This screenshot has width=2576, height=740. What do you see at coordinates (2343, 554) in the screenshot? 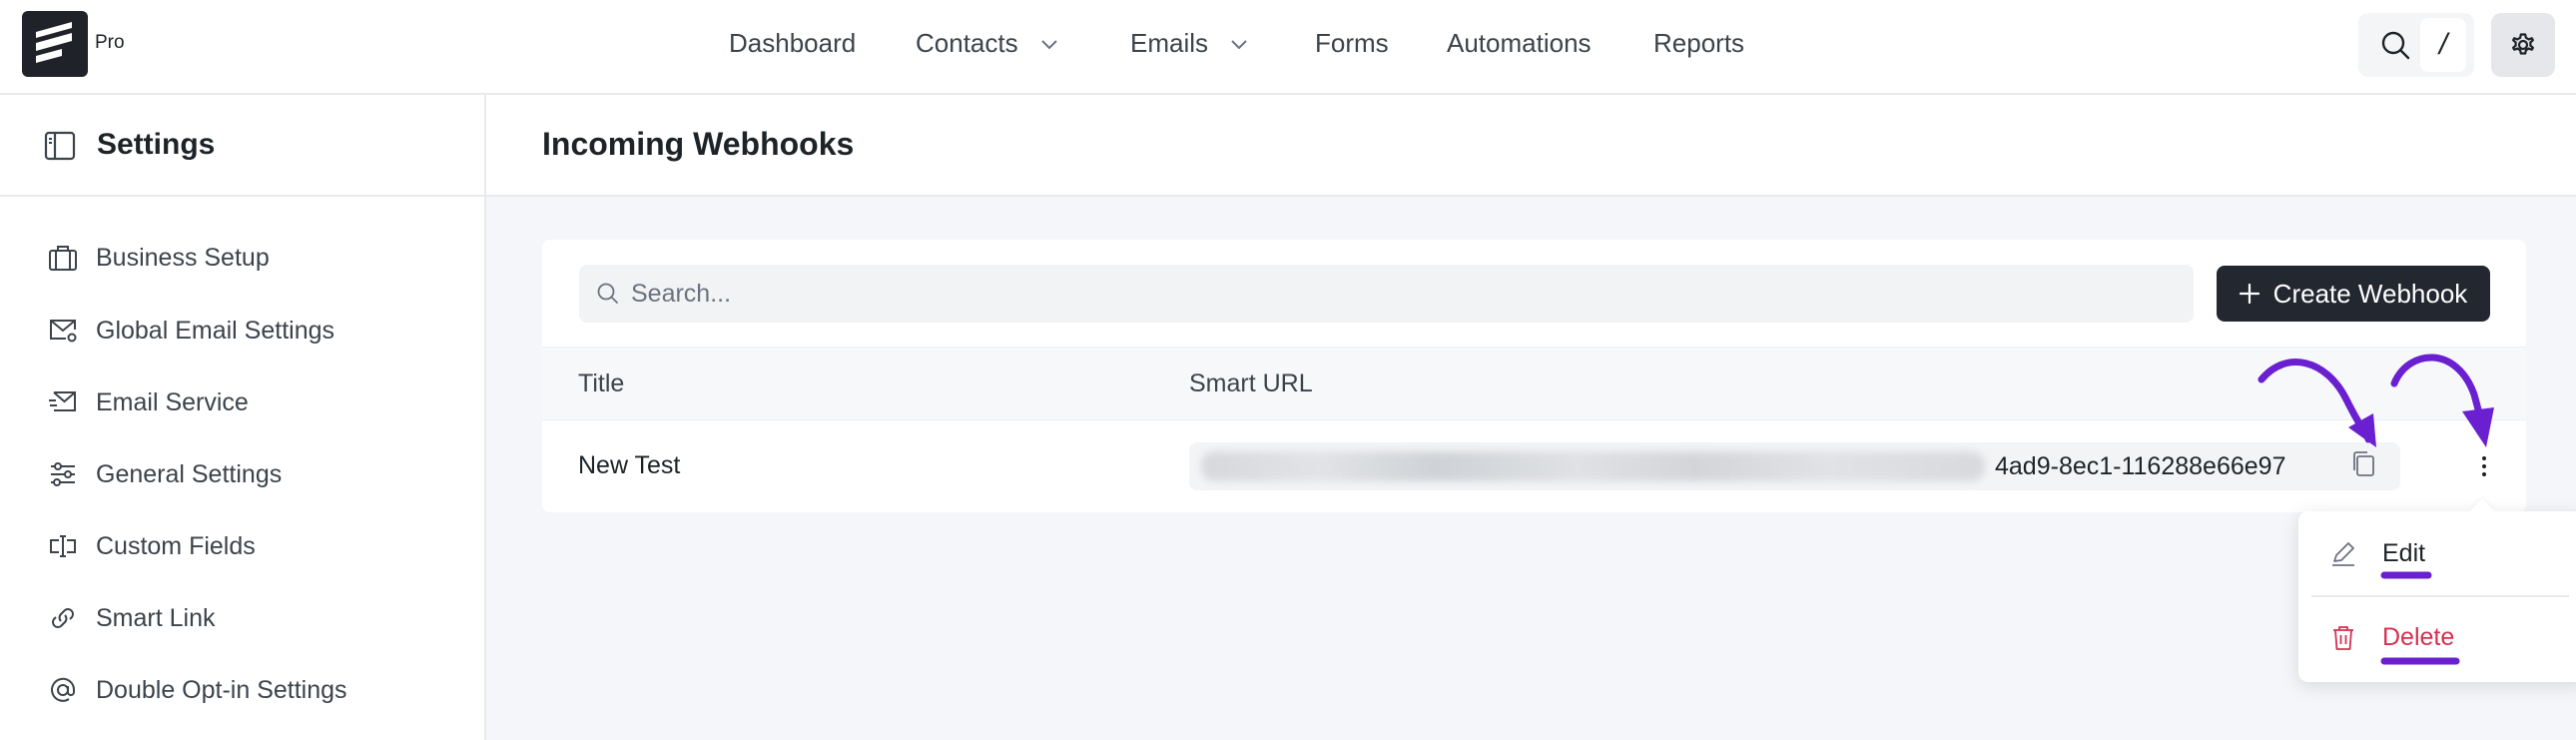
I see `pencil-icon` at bounding box center [2343, 554].